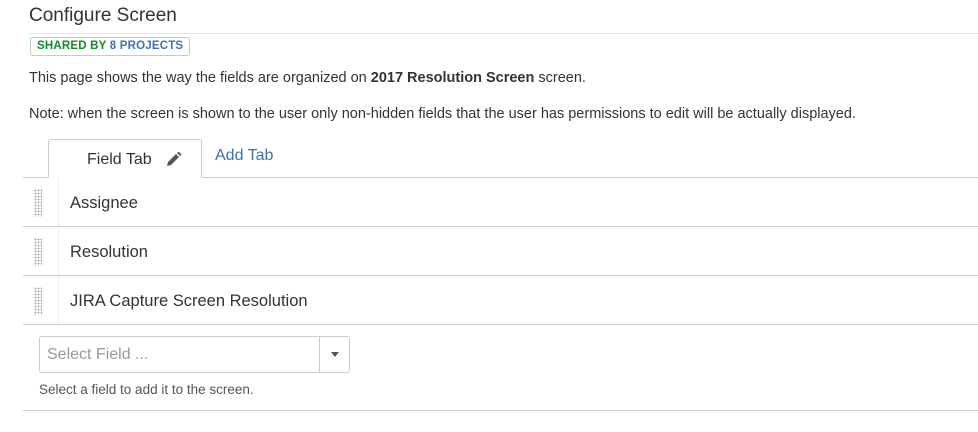  What do you see at coordinates (503, 33) in the screenshot?
I see `title-divider` at bounding box center [503, 33].